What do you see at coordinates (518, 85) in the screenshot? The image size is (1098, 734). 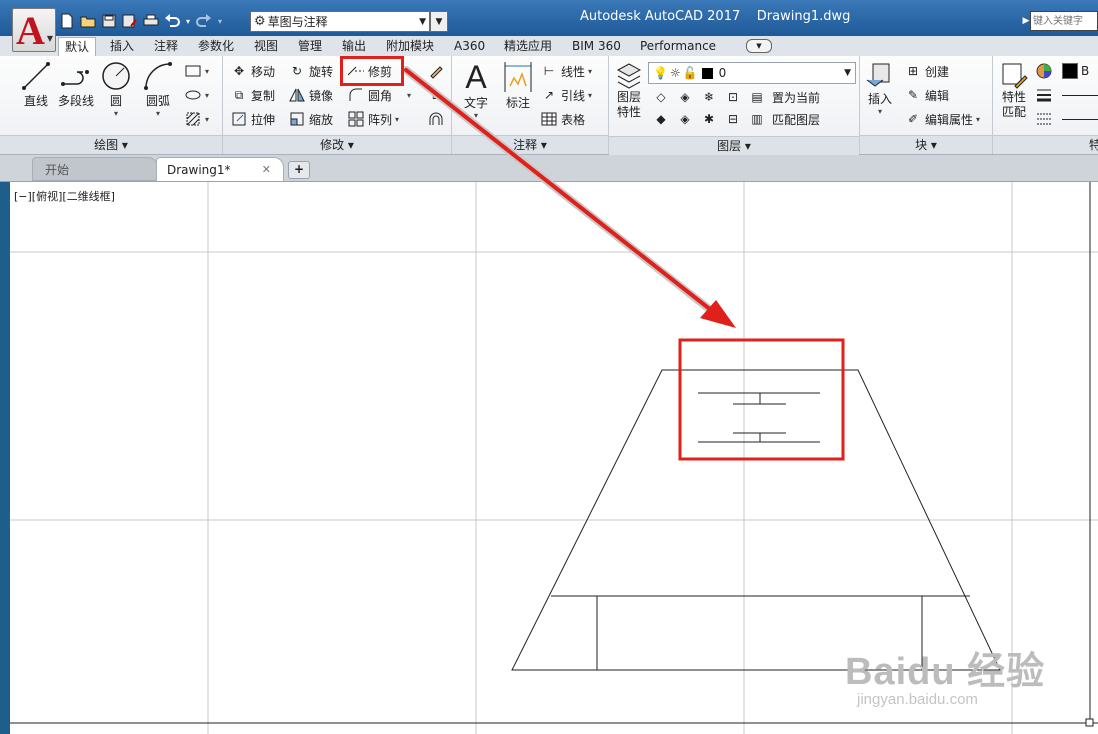 I see `dimension-button: 标注` at bounding box center [518, 85].